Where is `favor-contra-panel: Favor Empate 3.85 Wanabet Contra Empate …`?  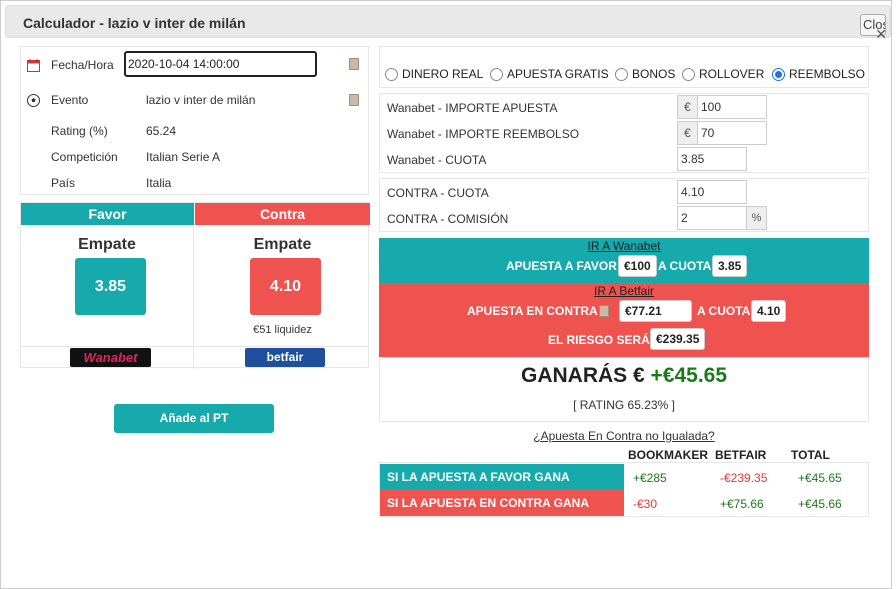
favor-contra-panel: Favor Empate 3.85 Wanabet Contra Empate … is located at coordinates (195, 285).